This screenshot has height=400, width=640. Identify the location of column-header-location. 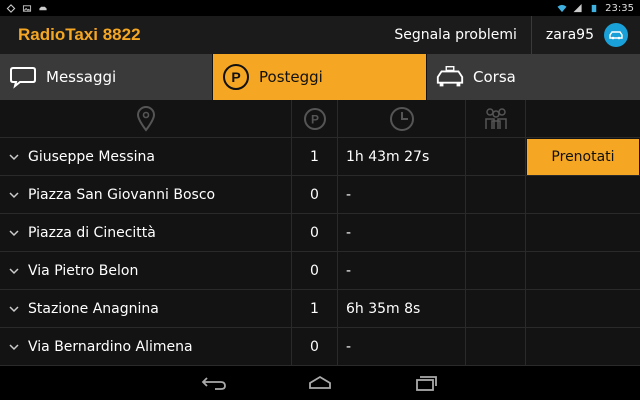
(146, 118).